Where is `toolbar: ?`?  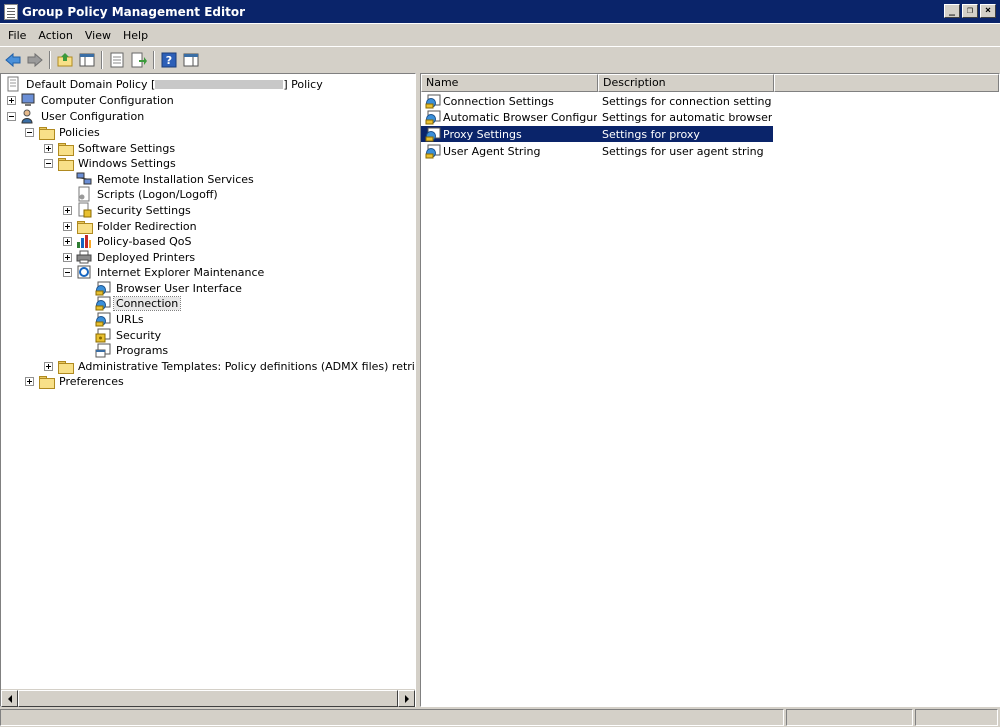
toolbar: ? is located at coordinates (500, 59).